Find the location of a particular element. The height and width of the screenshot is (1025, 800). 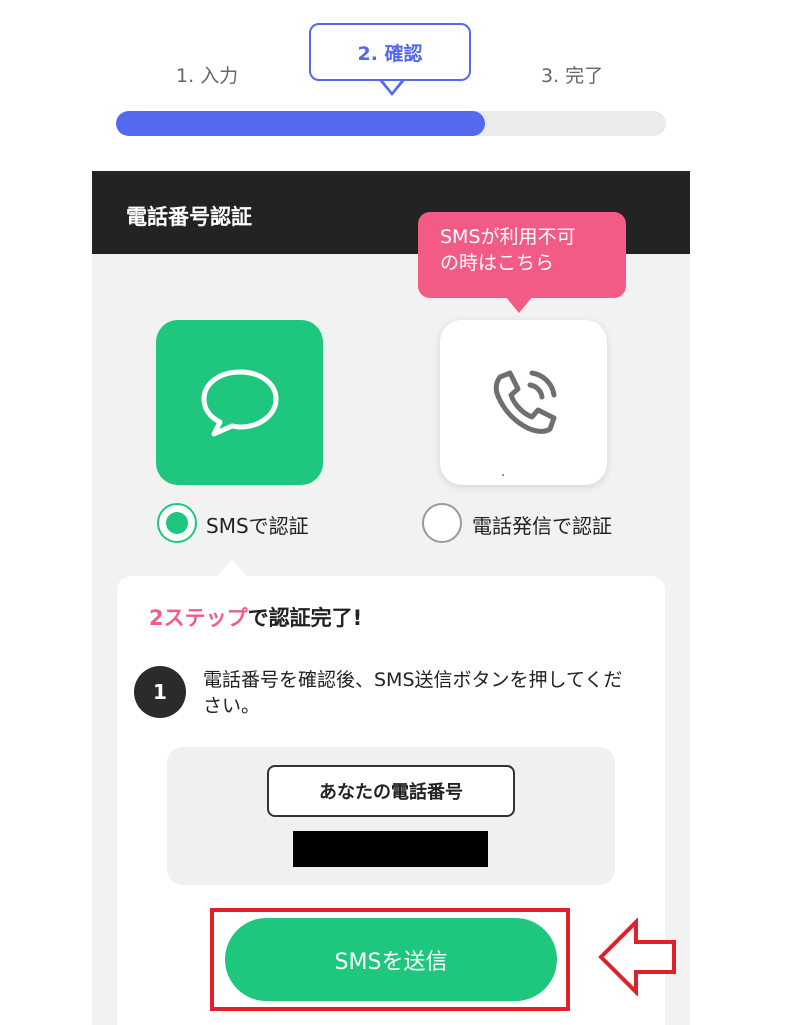

sms-radio is located at coordinates (177, 523).